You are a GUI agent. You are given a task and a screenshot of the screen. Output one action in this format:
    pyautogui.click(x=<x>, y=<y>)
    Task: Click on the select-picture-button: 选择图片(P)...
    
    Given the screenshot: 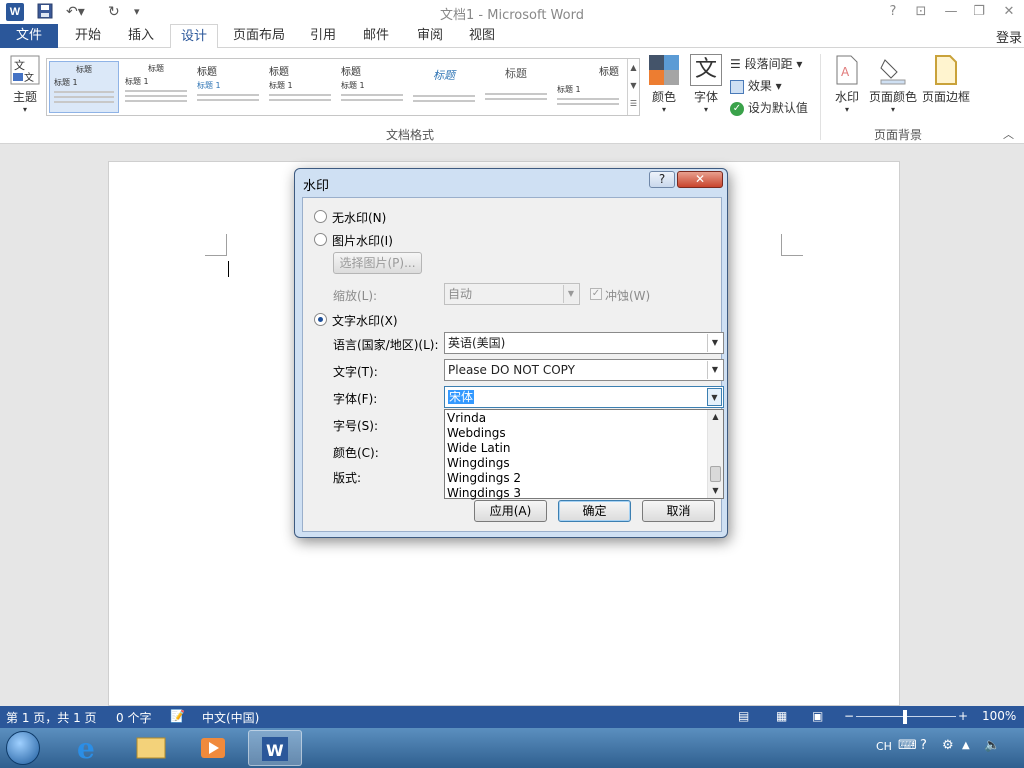 What is the action you would take?
    pyautogui.click(x=377, y=263)
    